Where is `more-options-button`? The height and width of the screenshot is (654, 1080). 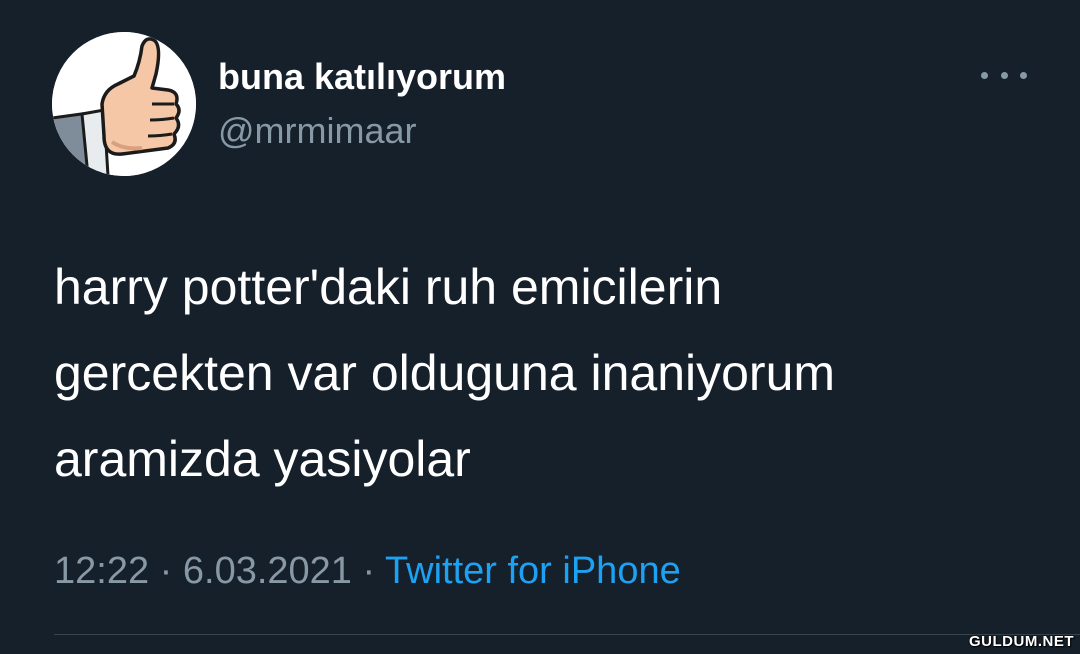
more-options-button is located at coordinates (1004, 75).